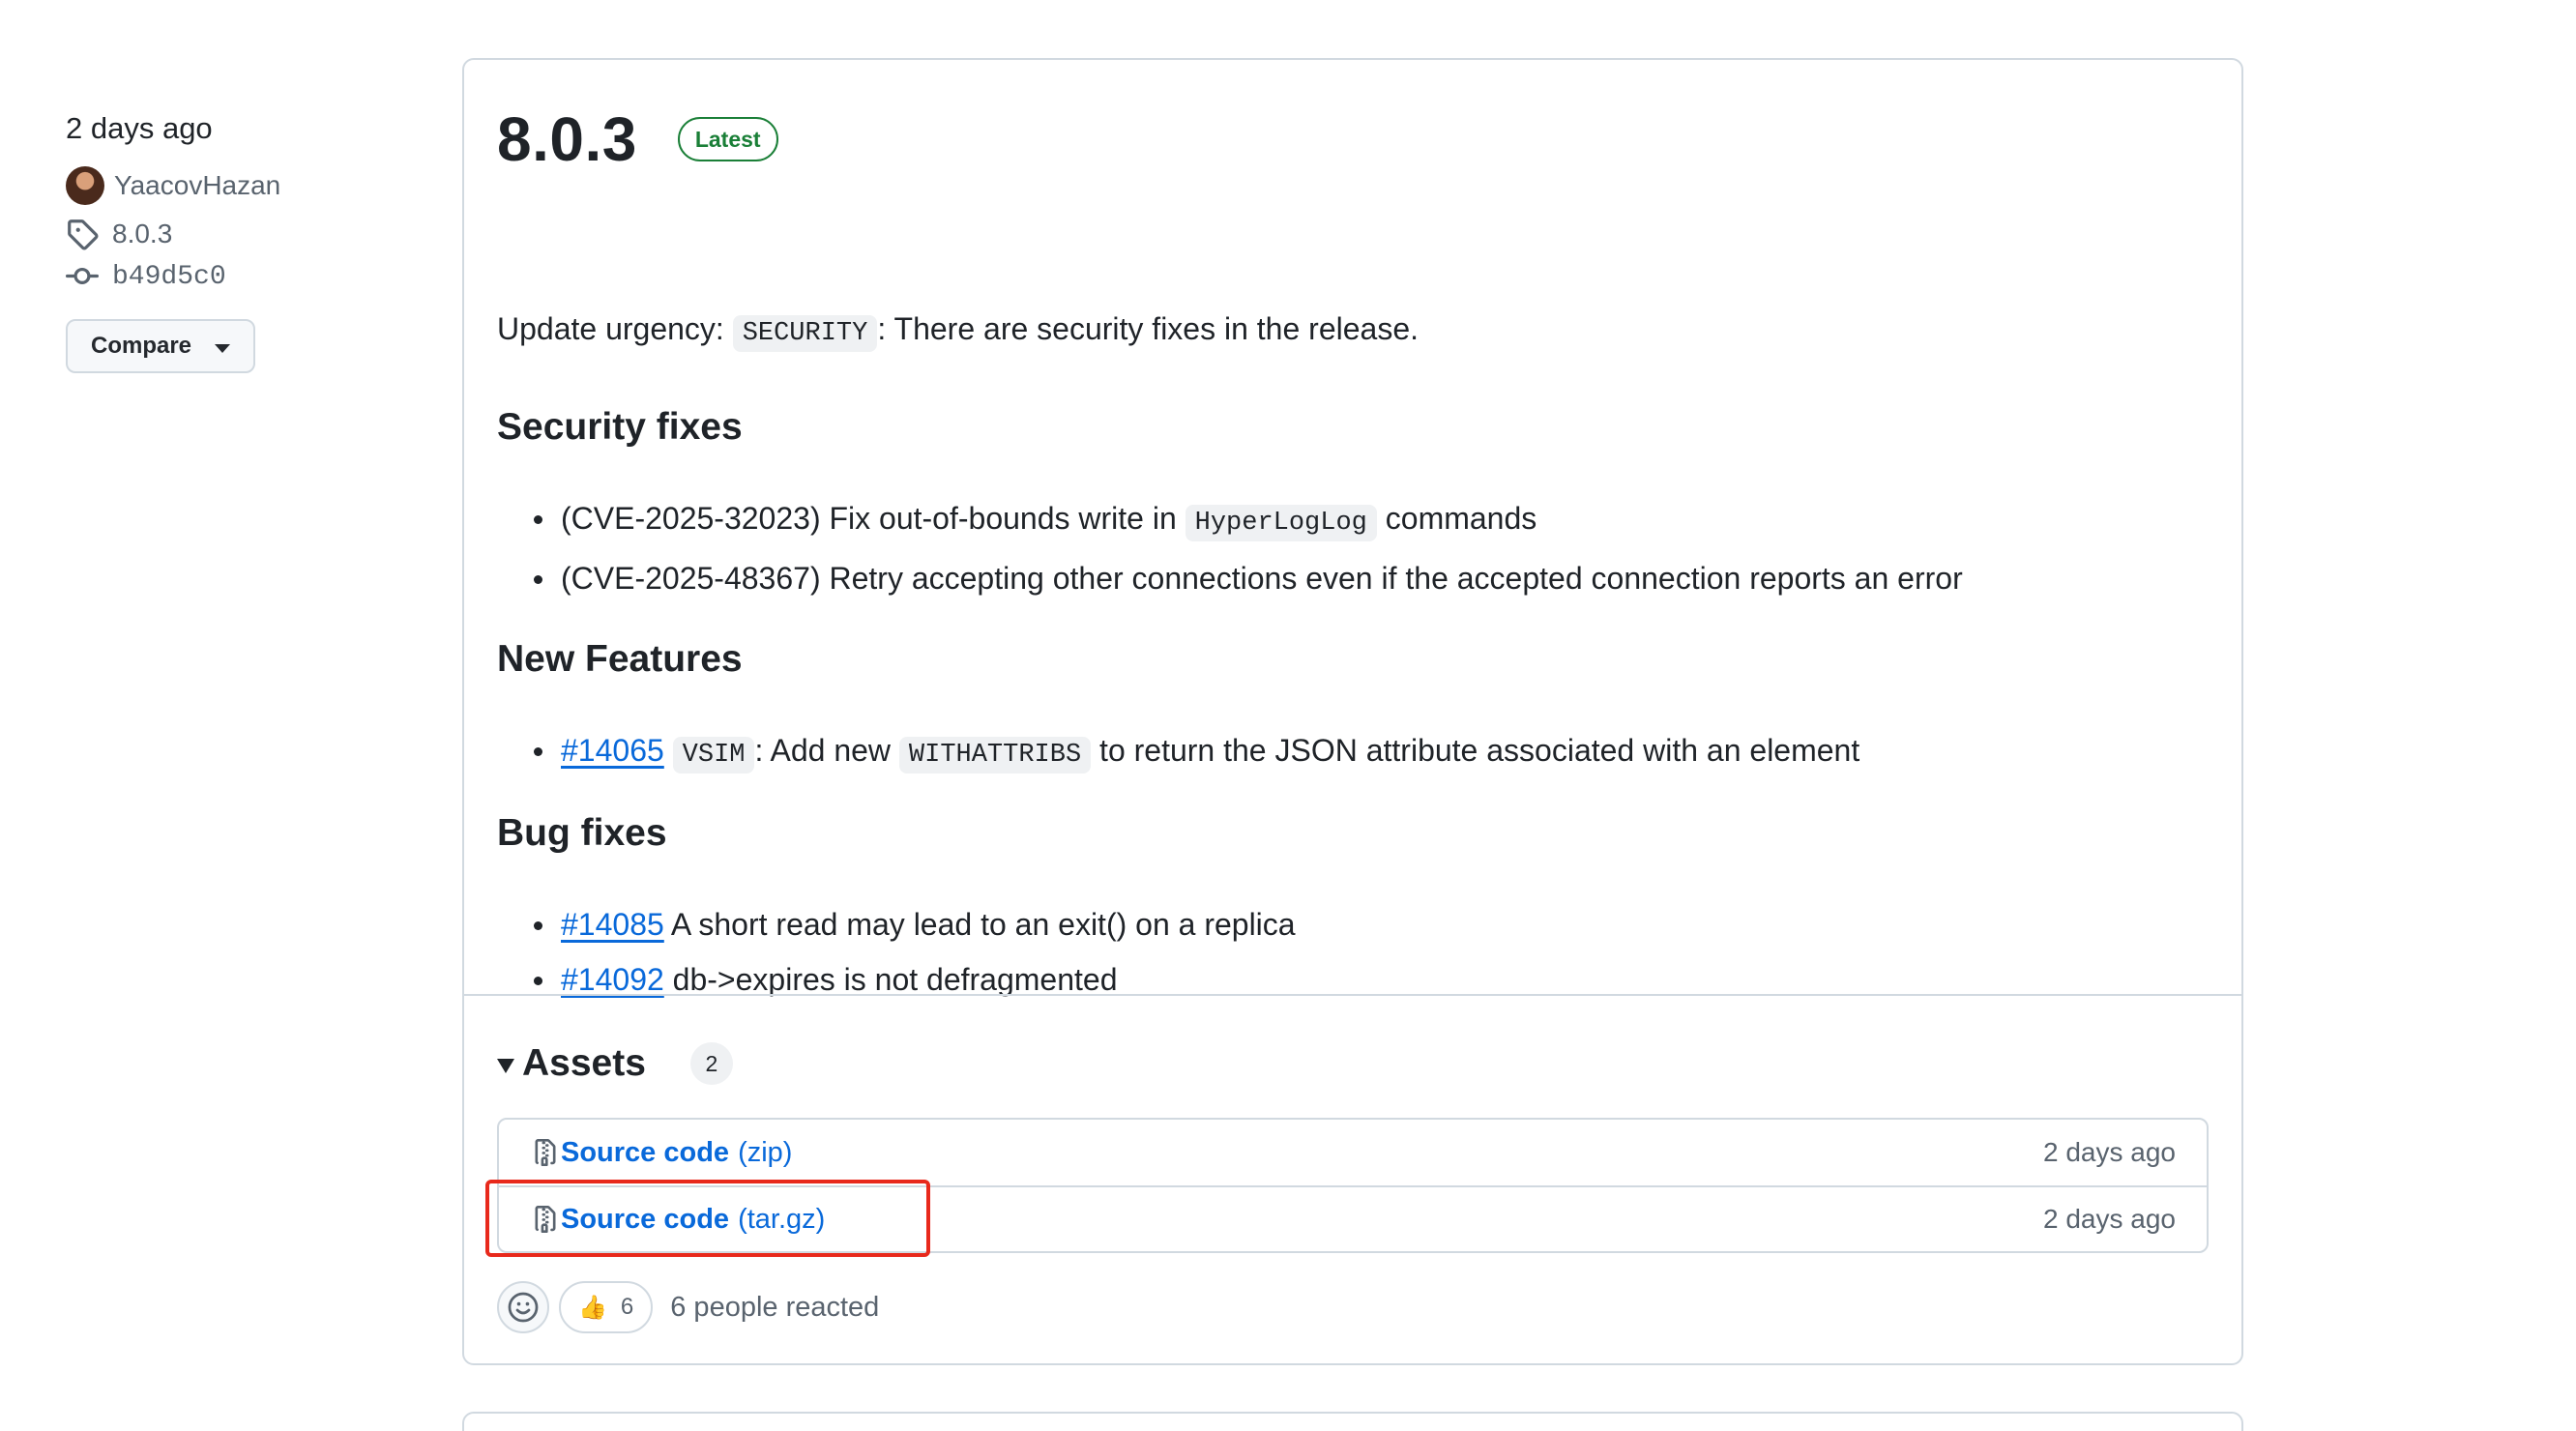  I want to click on reaction-count: 6, so click(627, 1307).